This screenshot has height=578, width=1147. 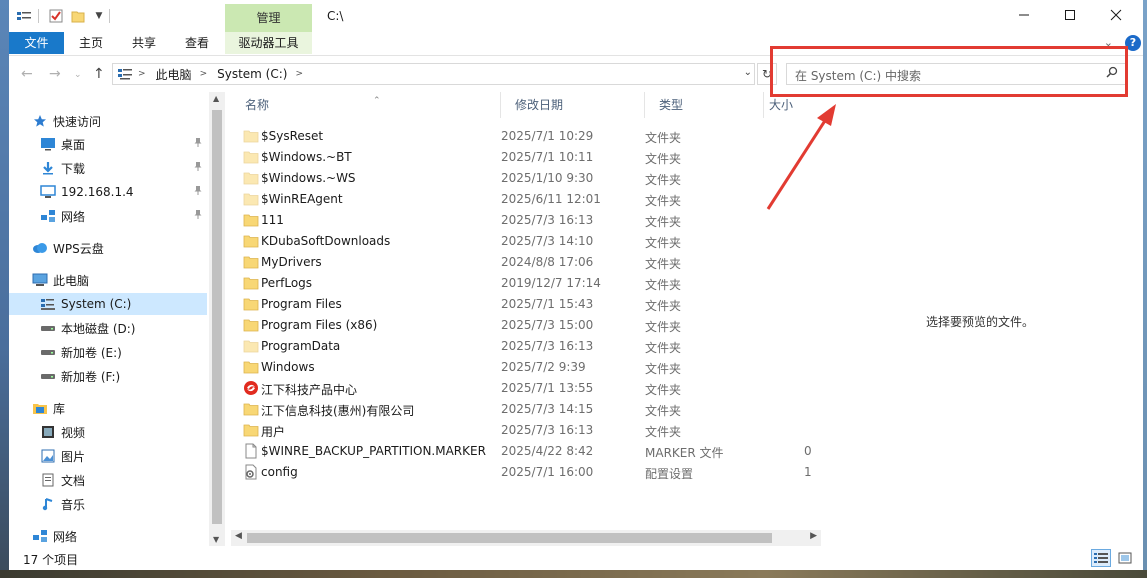 I want to click on sidebar-item: System (C:), so click(x=108, y=304).